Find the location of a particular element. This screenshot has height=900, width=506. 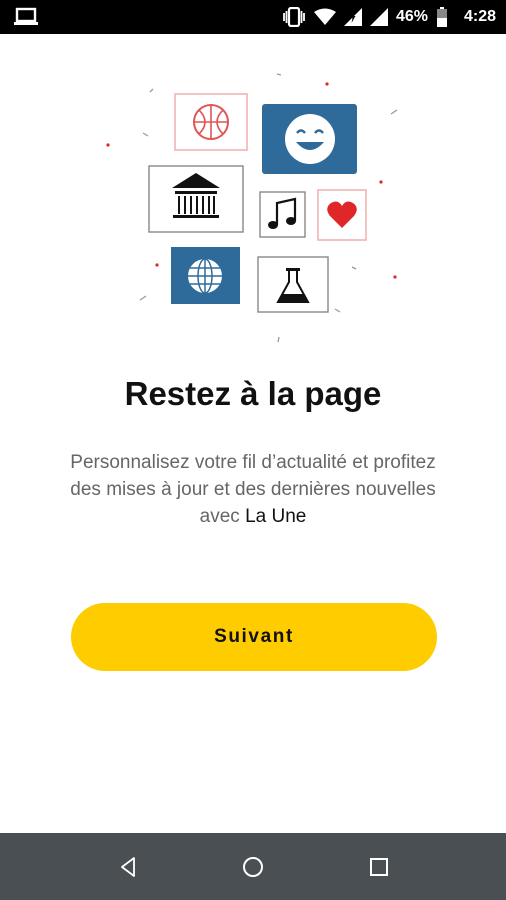

music-note-icon is located at coordinates (282, 213).